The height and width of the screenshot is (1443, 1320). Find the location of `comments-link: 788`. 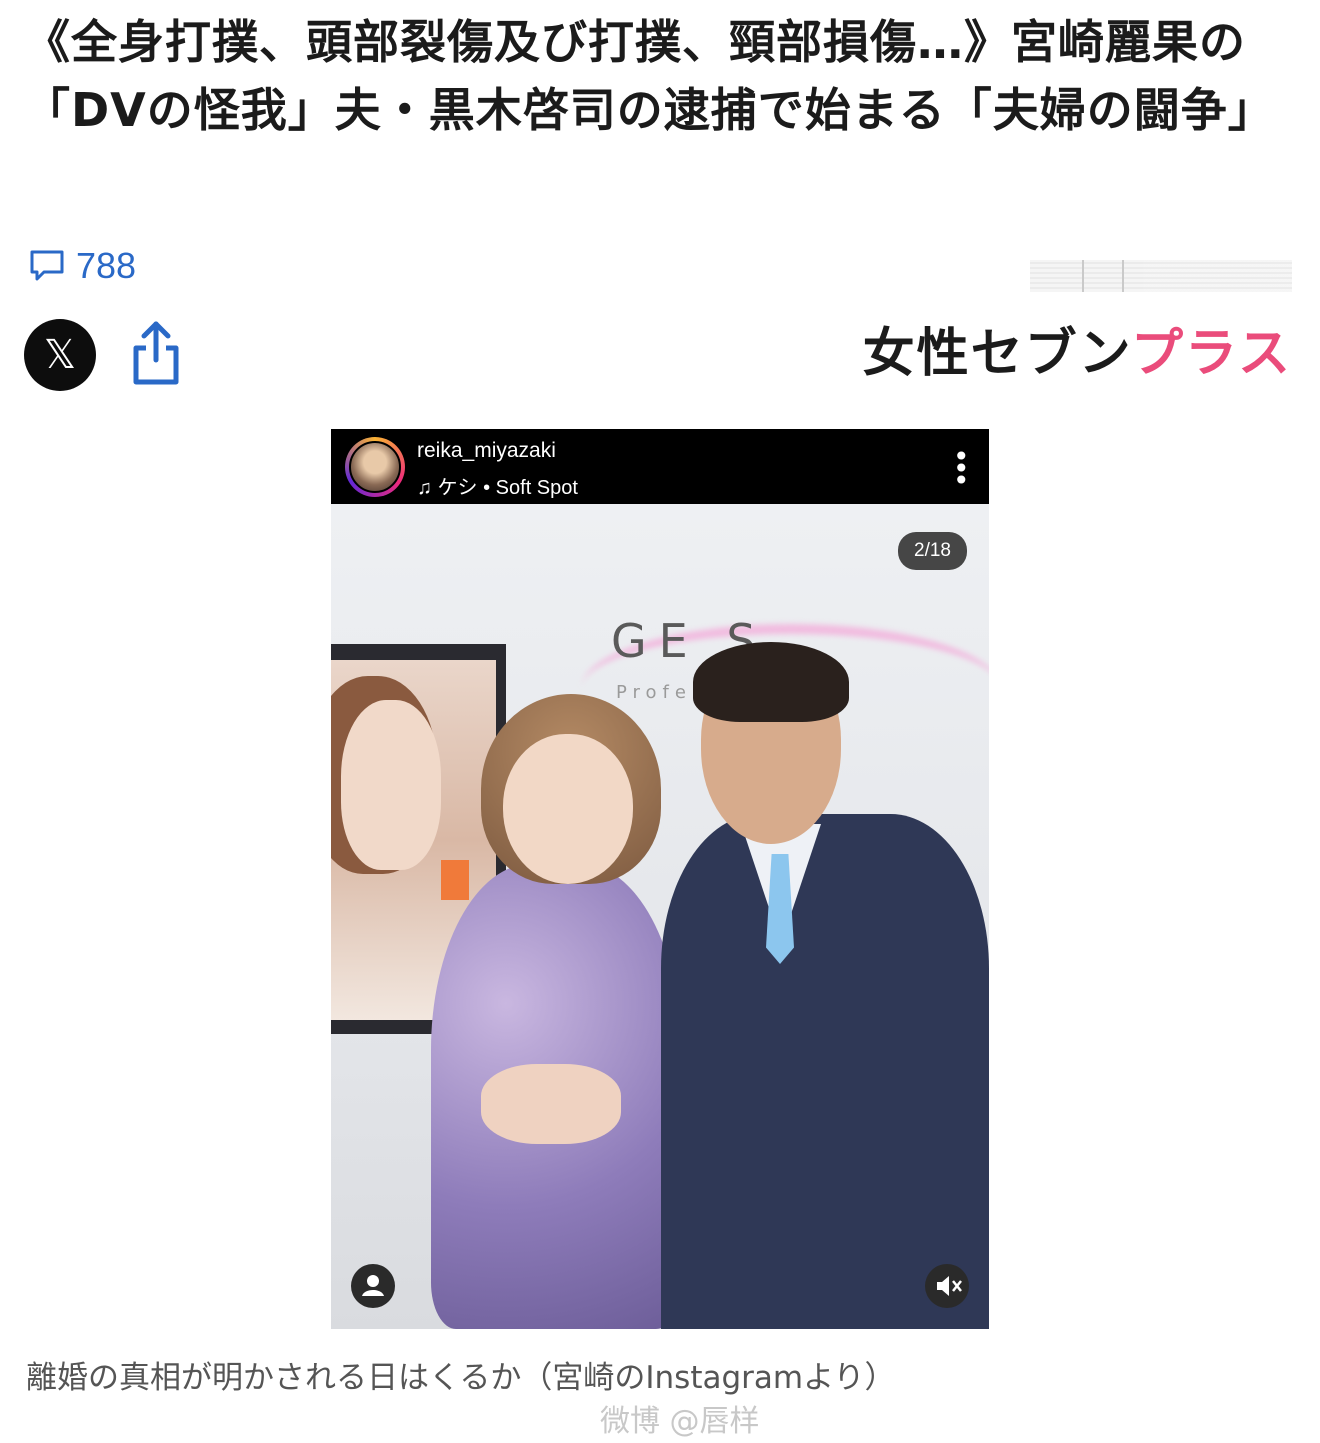

comments-link: 788 is located at coordinates (82, 266).